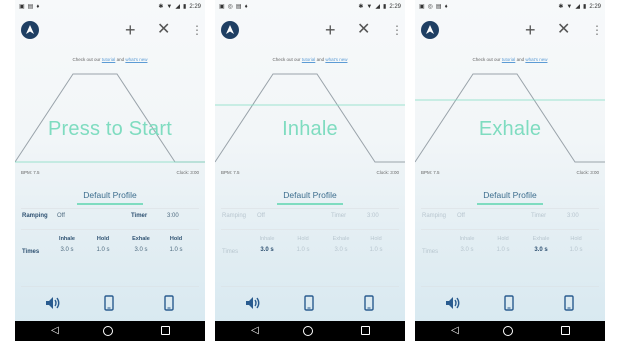 The width and height of the screenshot is (618, 341). What do you see at coordinates (286, 59) in the screenshot?
I see `tutorial-text: Check out our` at bounding box center [286, 59].